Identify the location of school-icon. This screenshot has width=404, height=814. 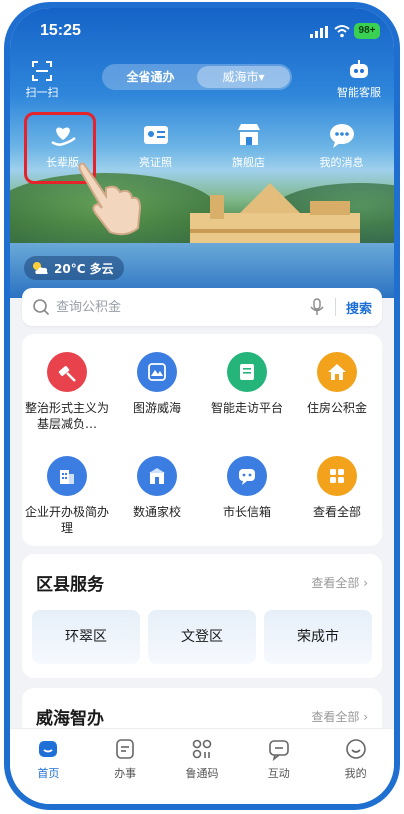
(157, 476).